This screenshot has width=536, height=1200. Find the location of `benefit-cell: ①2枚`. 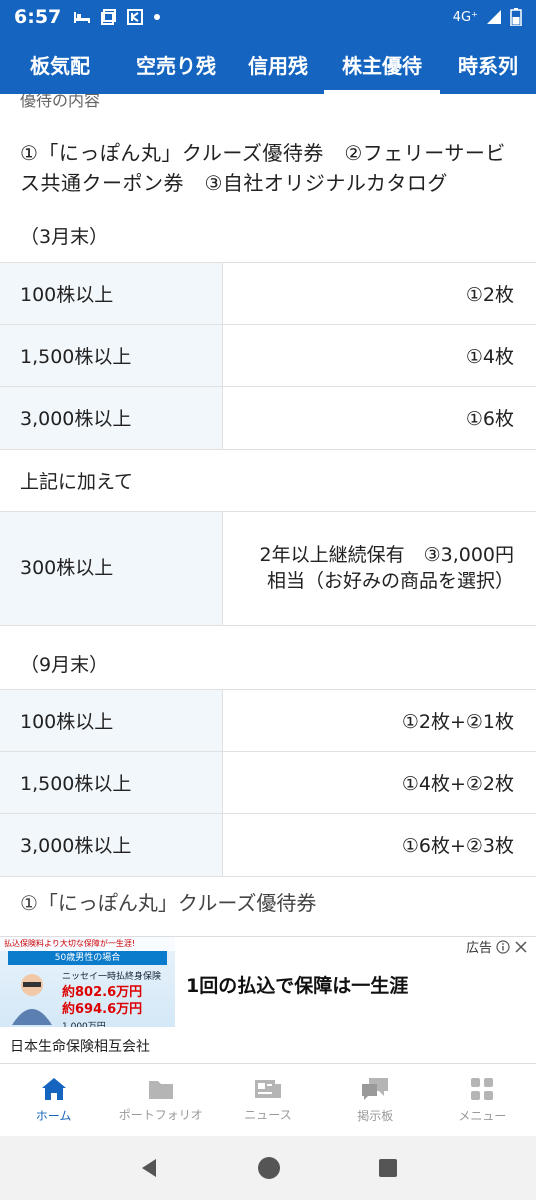

benefit-cell: ①2枚 is located at coordinates (379, 293).